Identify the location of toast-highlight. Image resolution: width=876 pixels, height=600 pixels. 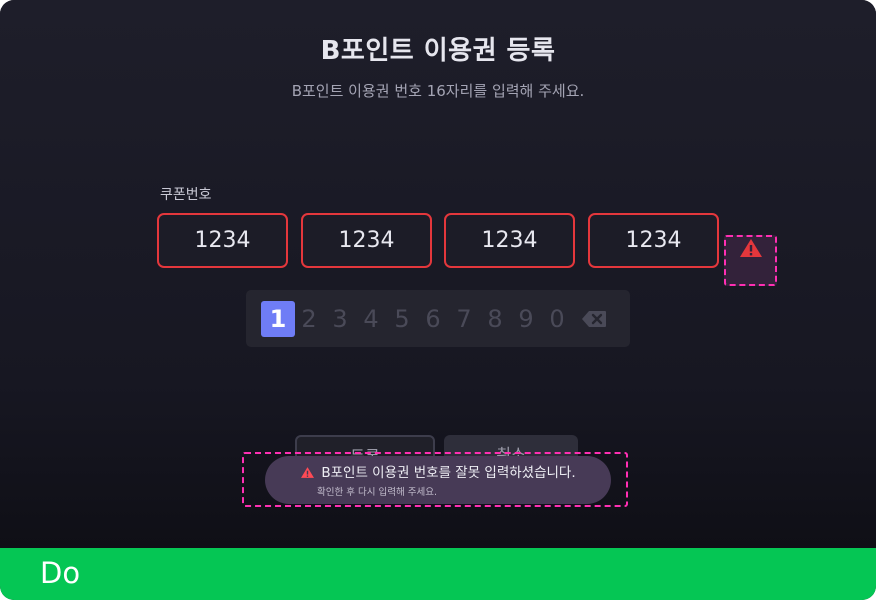
(435, 479).